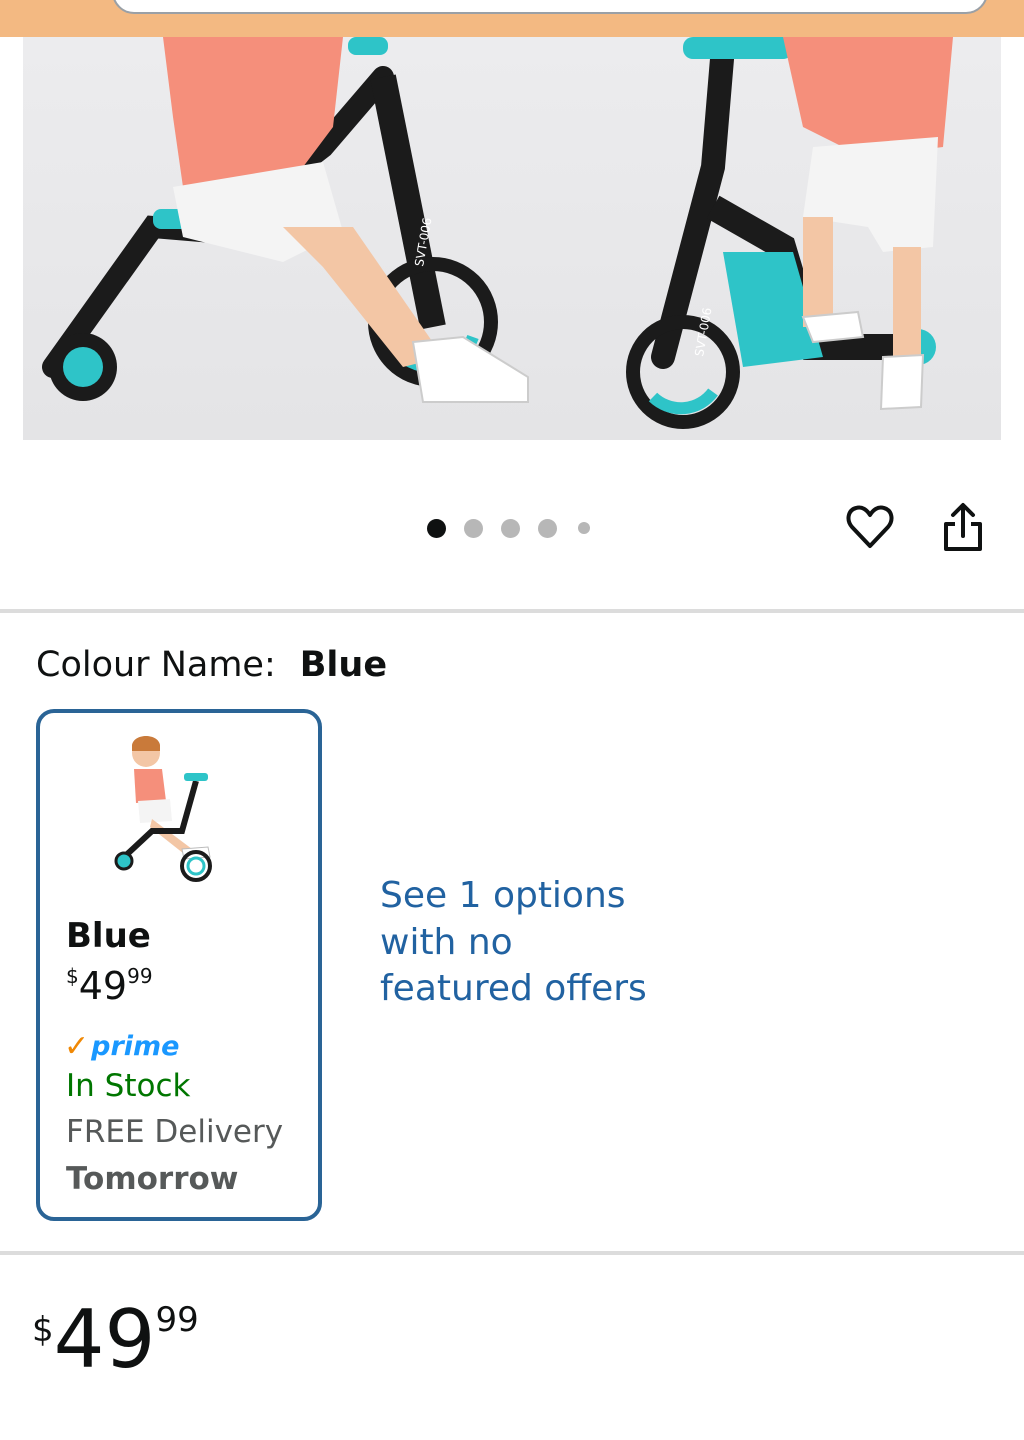  What do you see at coordinates (108, 936) in the screenshot?
I see `swatch-name: Blue` at bounding box center [108, 936].